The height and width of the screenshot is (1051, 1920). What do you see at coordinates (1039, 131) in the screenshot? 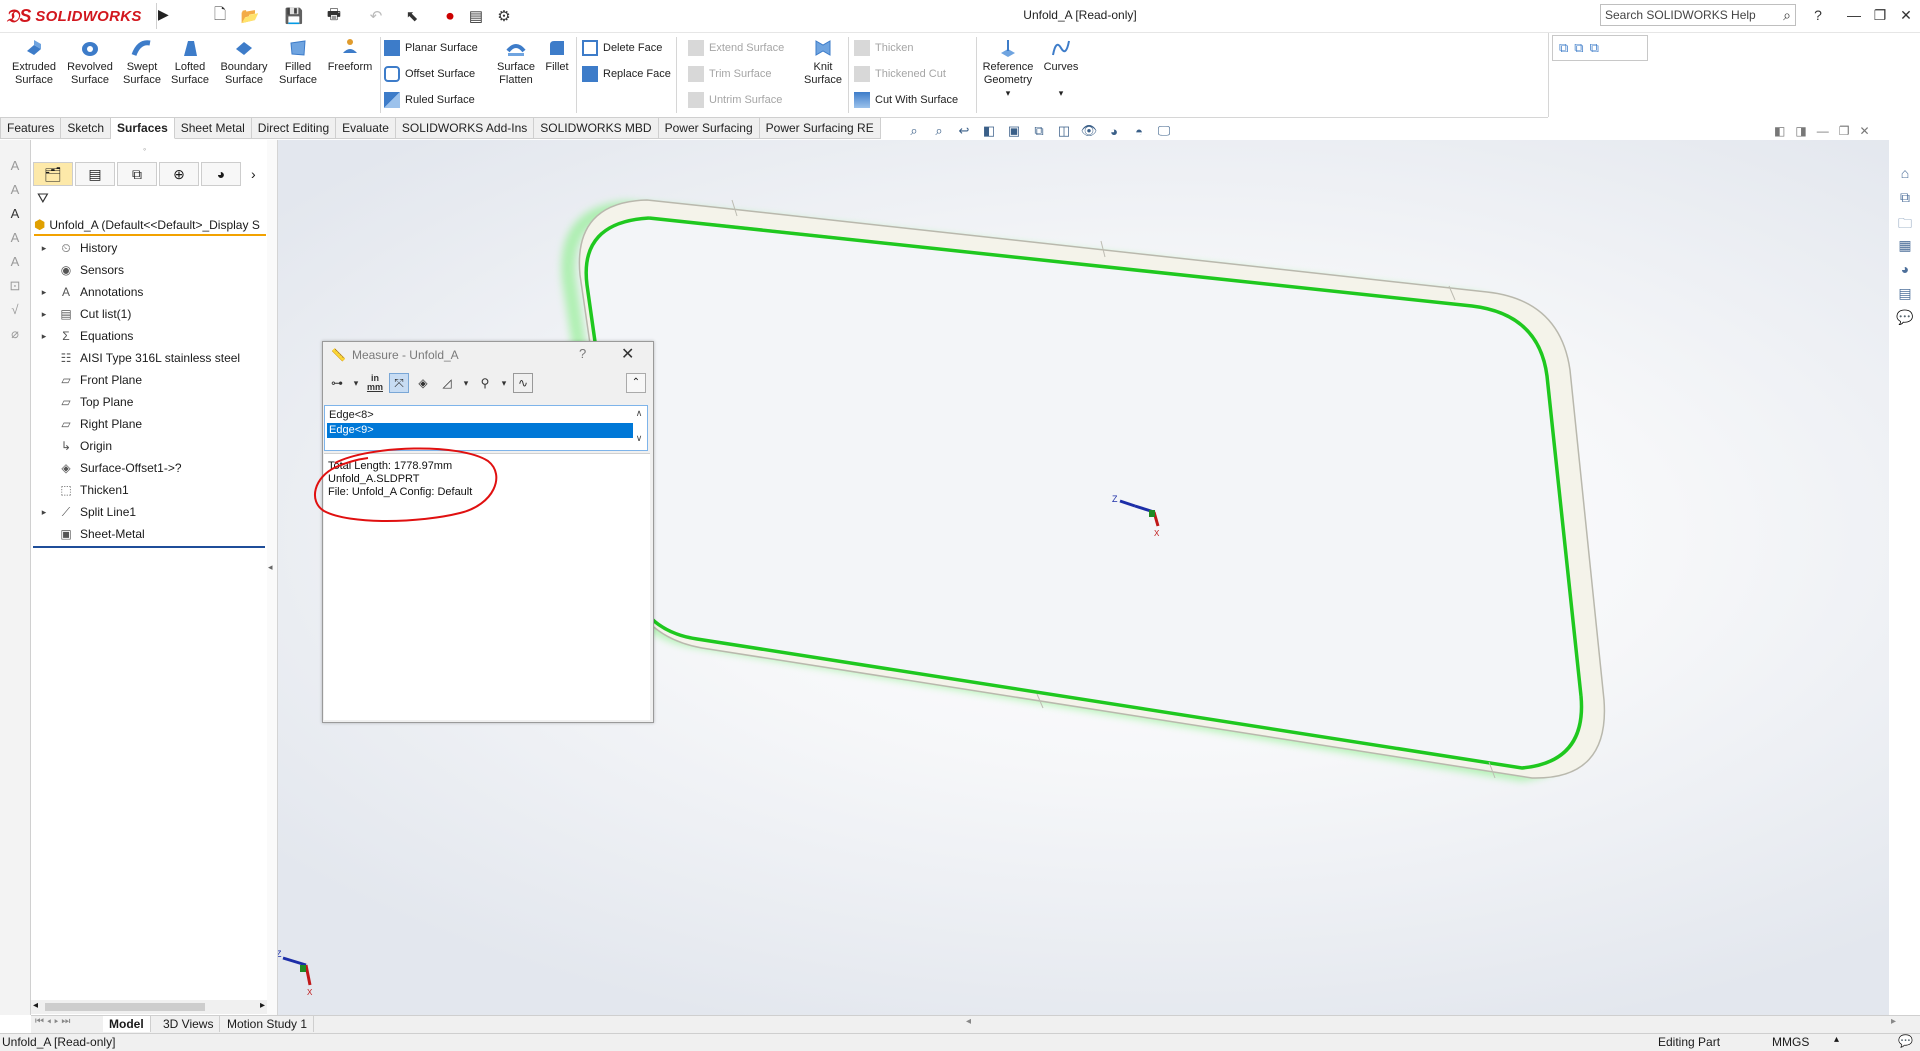
I see `view-orientation-icon: ⧉` at bounding box center [1039, 131].